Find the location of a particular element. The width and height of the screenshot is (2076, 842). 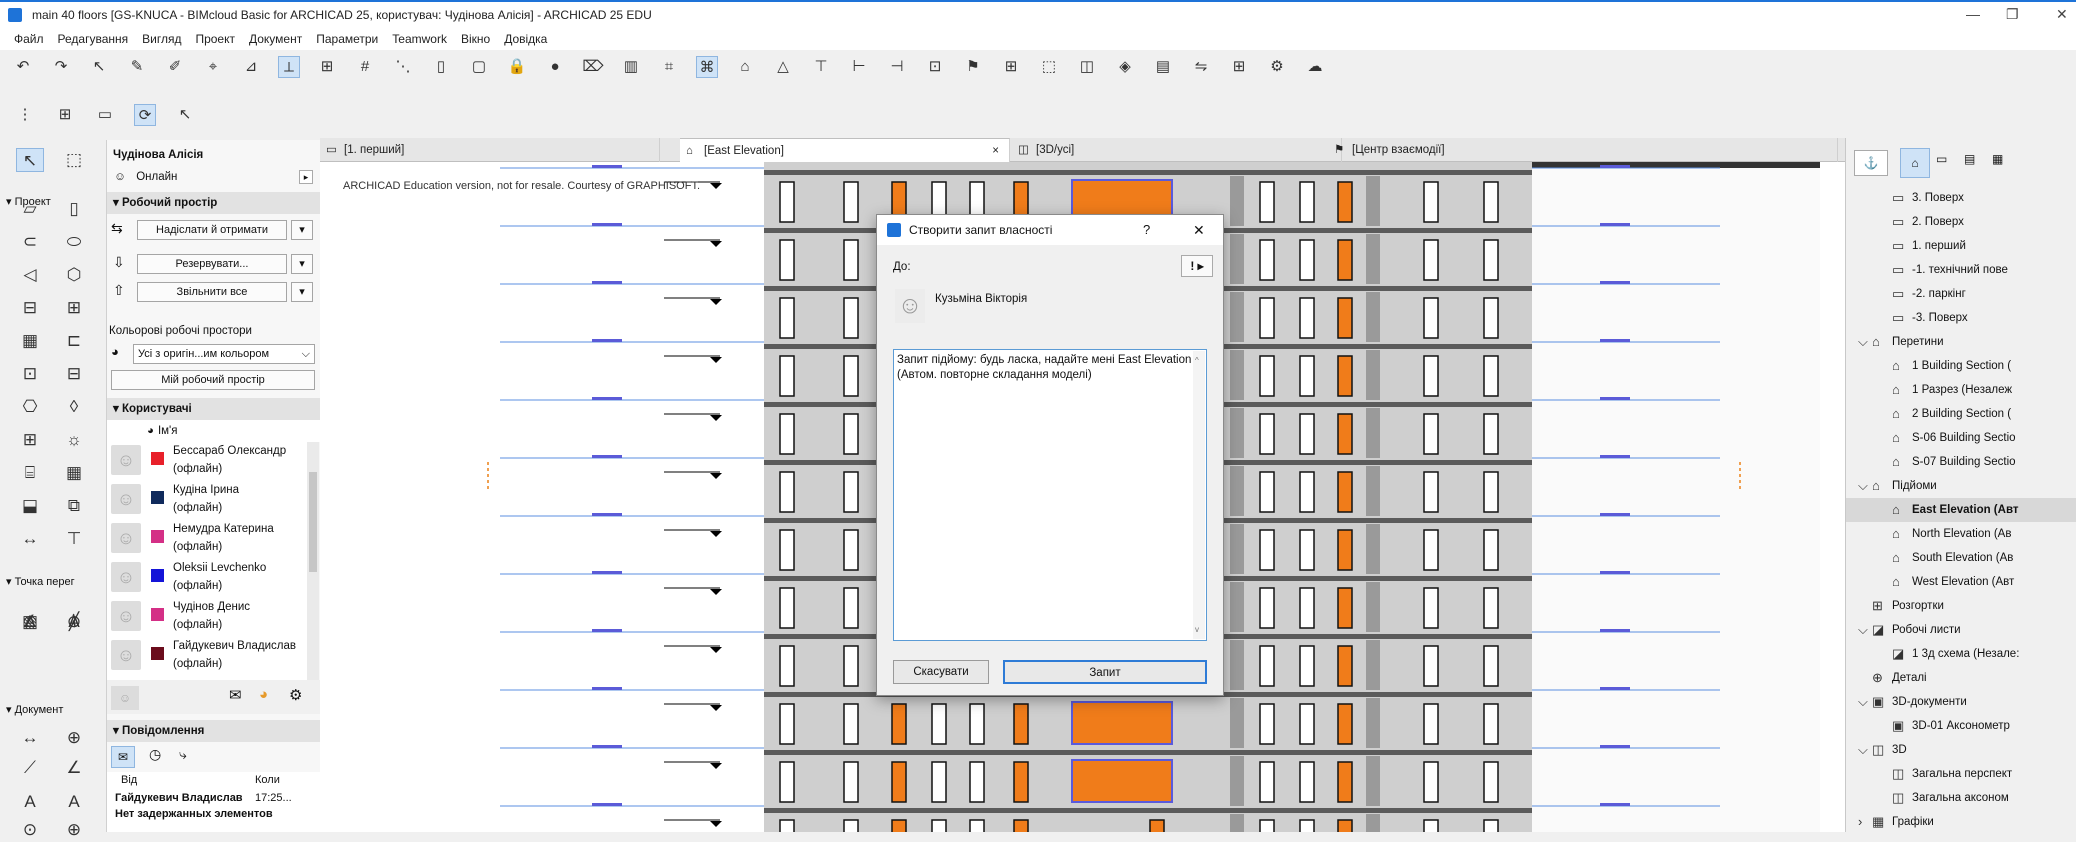

marquee-tool-icon: ⬚ is located at coordinates (74, 160).